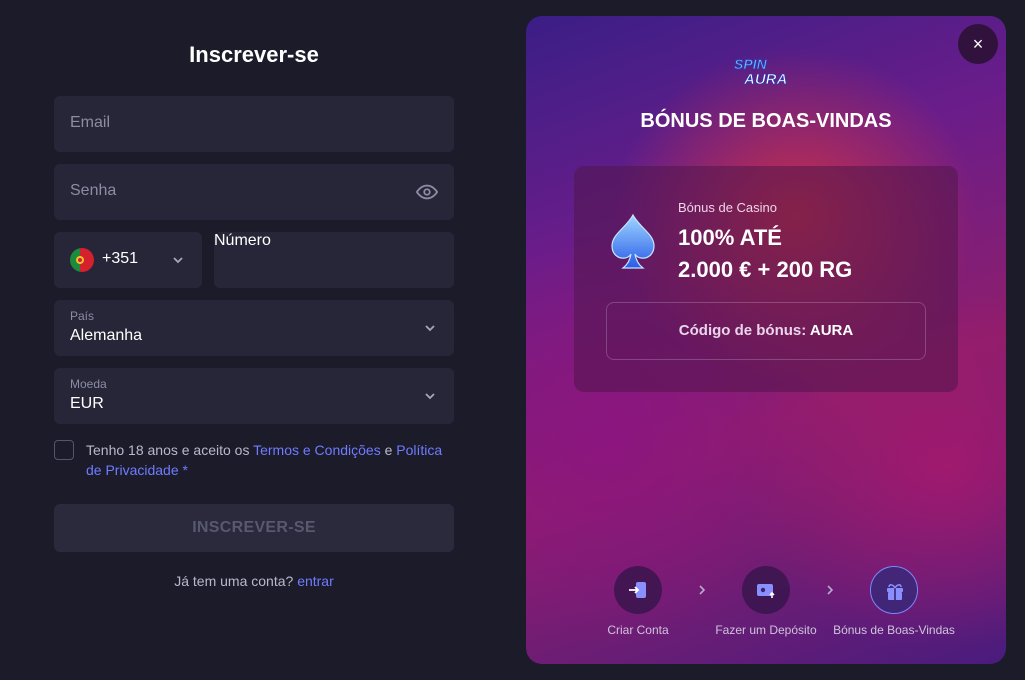 This screenshot has height=680, width=1025. Describe the element at coordinates (728, 207) in the screenshot. I see `bonus-subtitle: Bónus de Casino` at that location.